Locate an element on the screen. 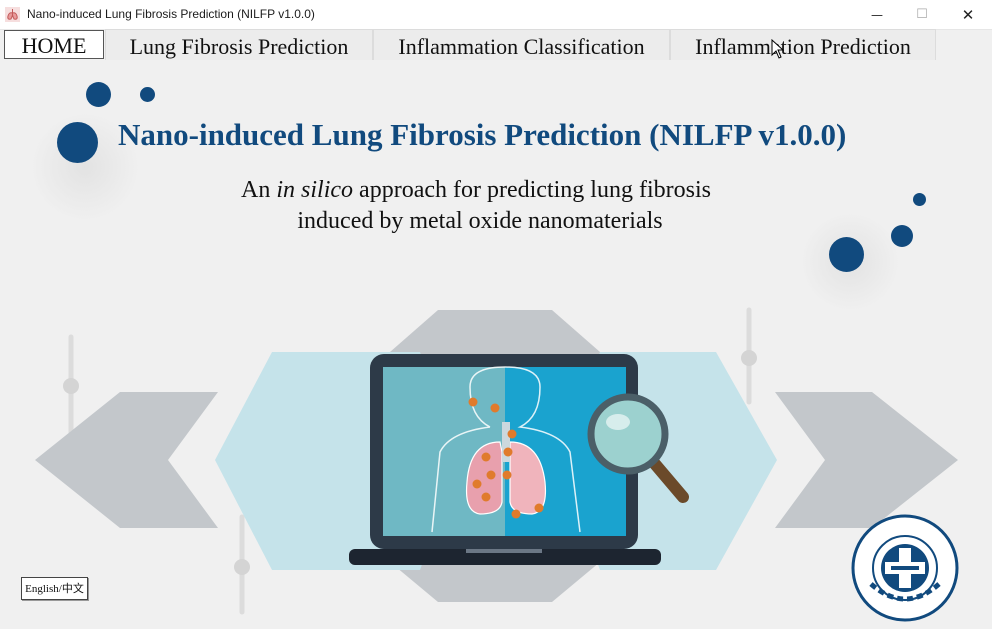 This screenshot has height=629, width=992. subtitle-italic: in silico is located at coordinates (315, 190).